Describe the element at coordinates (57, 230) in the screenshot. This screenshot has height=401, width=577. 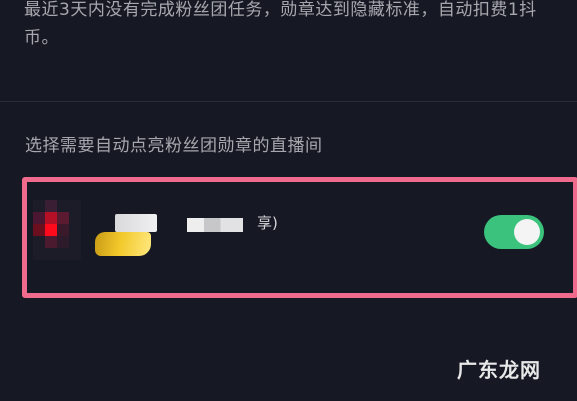
I see `avatar` at that location.